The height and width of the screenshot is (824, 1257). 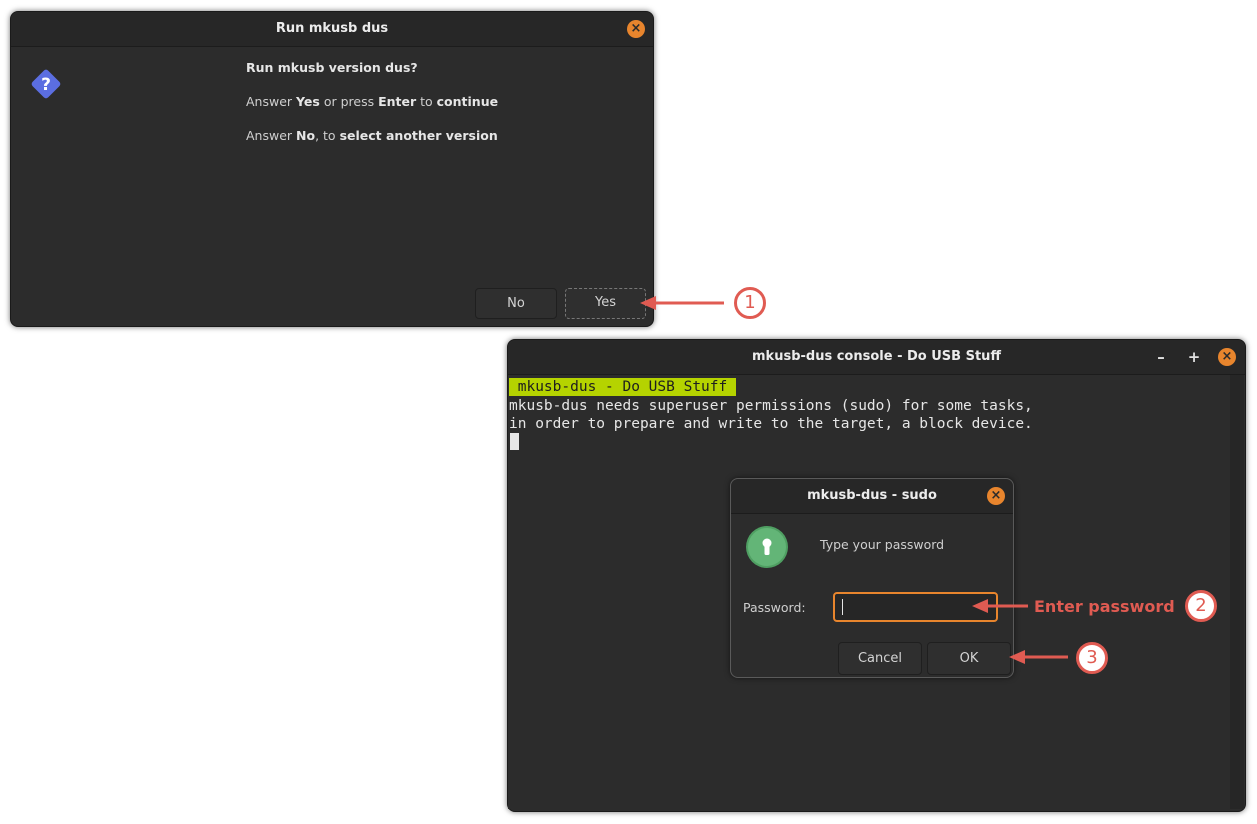 What do you see at coordinates (1017, 657) in the screenshot?
I see `arrow-3-head` at bounding box center [1017, 657].